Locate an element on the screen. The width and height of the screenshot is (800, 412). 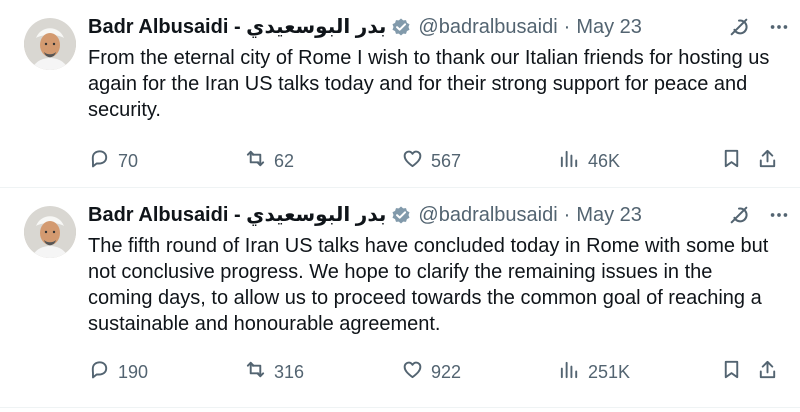
repost-button: 316 is located at coordinates (322, 372).